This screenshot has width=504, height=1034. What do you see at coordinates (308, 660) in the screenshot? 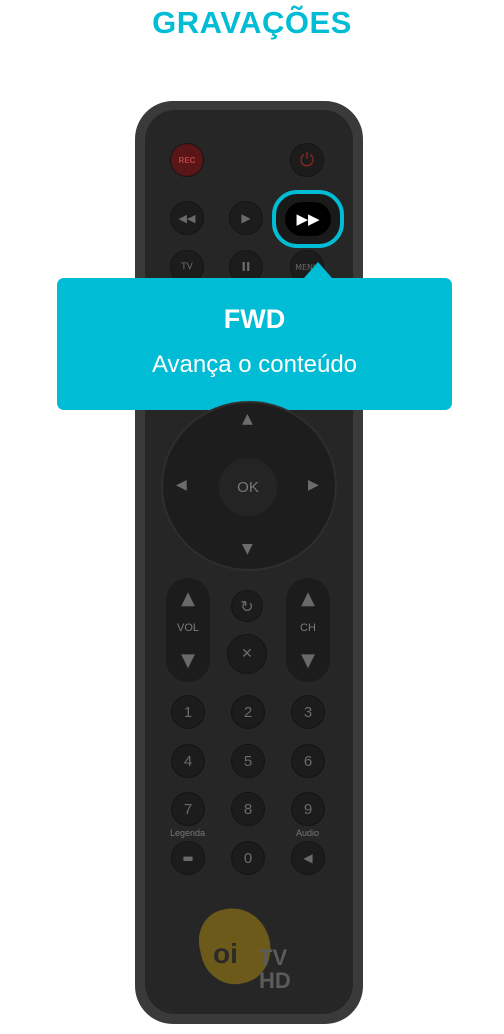
I see `channel-down-icon: ▼` at bounding box center [308, 660].